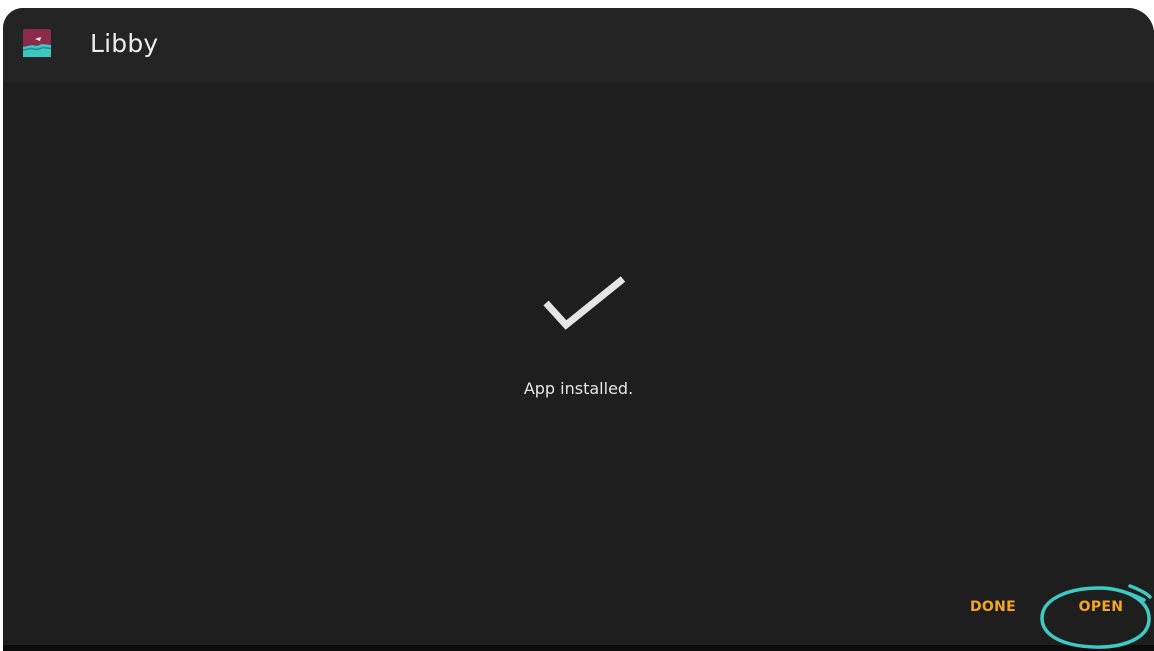 The height and width of the screenshot is (651, 1154). What do you see at coordinates (584, 303) in the screenshot?
I see `checkmark-icon` at bounding box center [584, 303].